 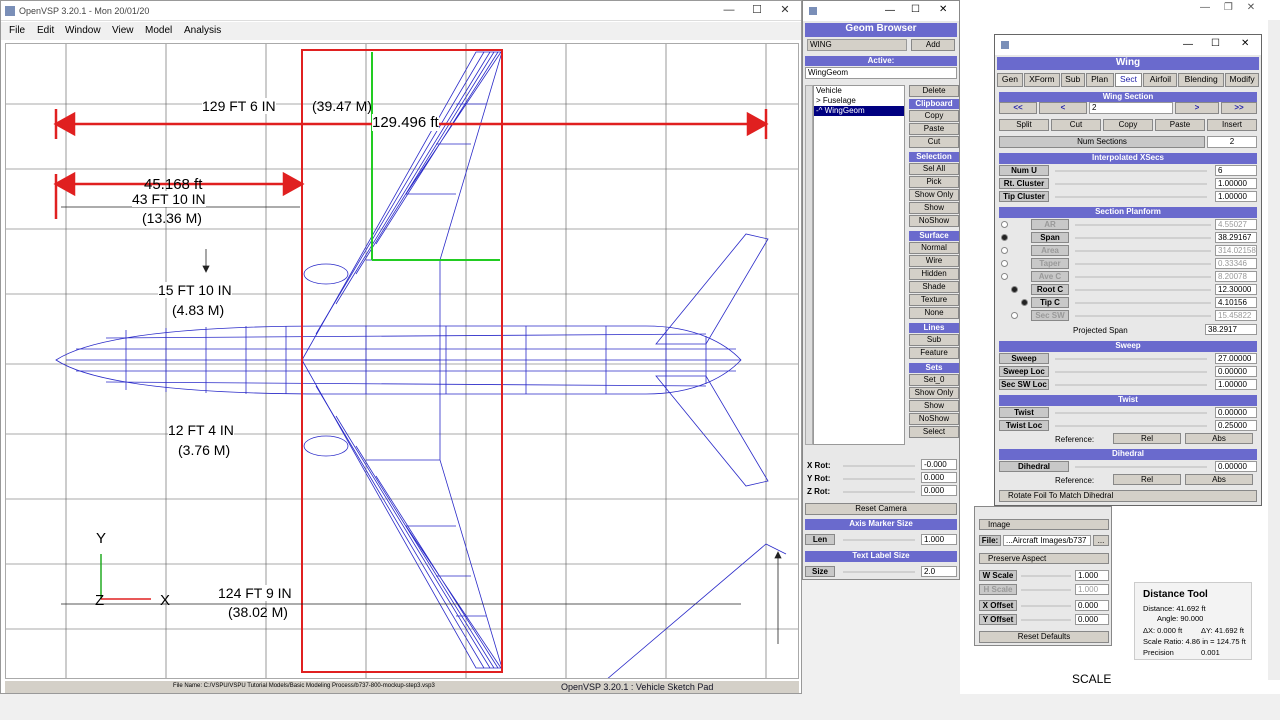 I want to click on select-button: Select, so click(x=934, y=432).